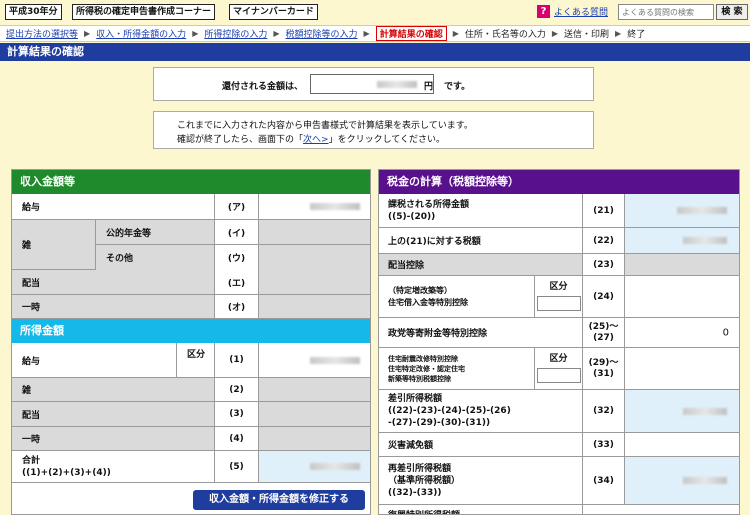  I want to click on row-code: (ウ), so click(237, 257).